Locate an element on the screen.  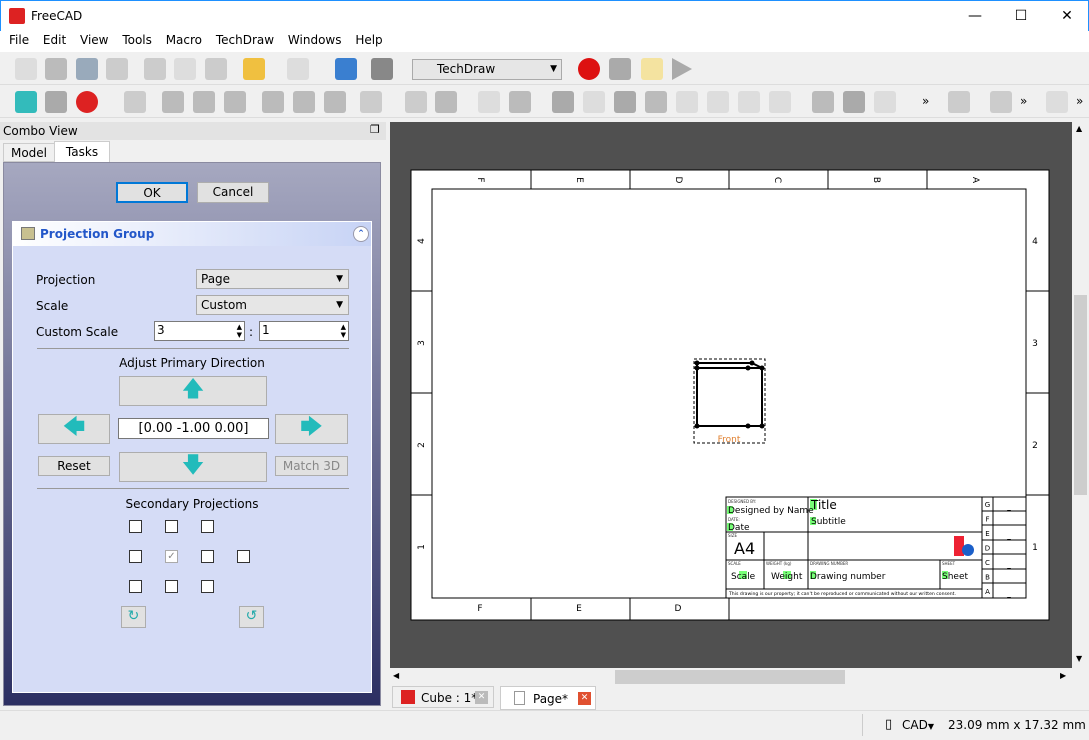
rotate-up-button: 🡅 is located at coordinates (193, 391).